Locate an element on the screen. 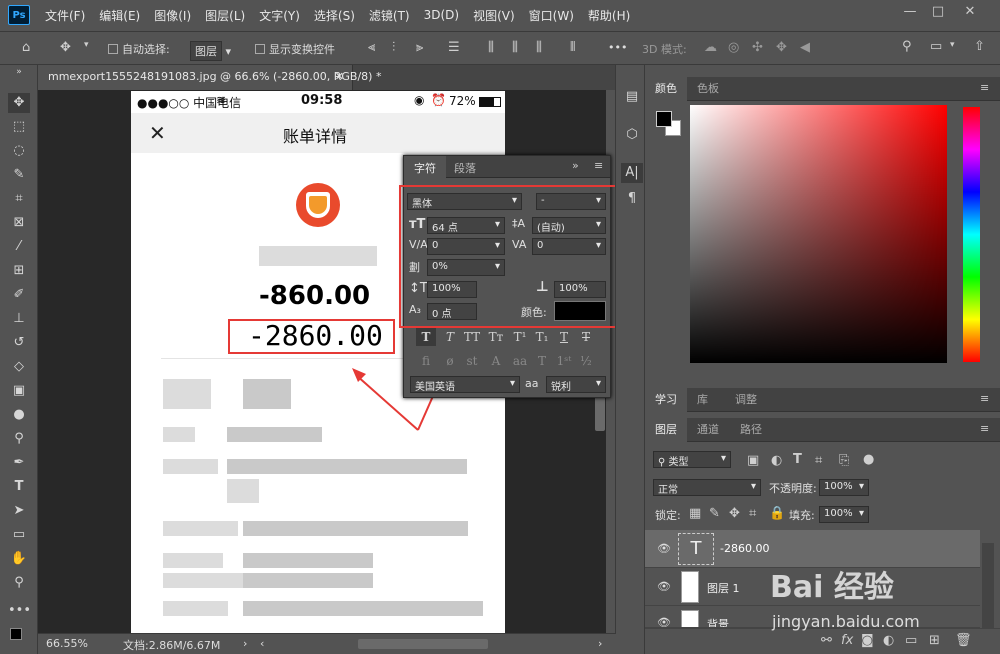  tab-paragraph: 段落 is located at coordinates (465, 168).